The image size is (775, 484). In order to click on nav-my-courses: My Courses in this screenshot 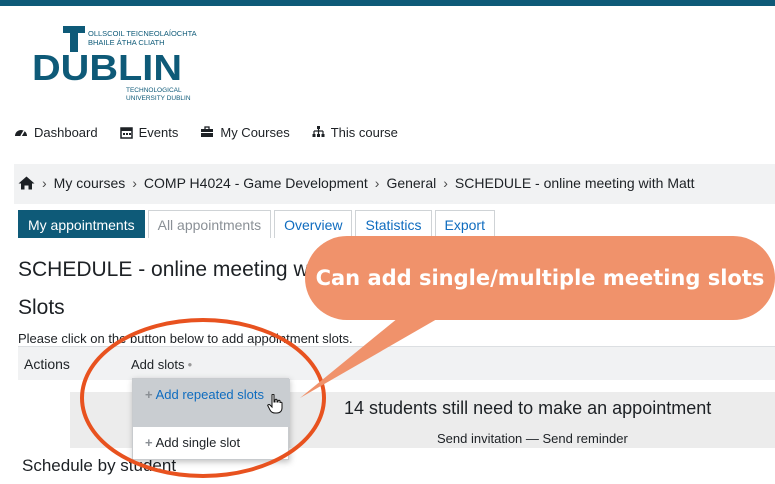, I will do `click(245, 132)`.